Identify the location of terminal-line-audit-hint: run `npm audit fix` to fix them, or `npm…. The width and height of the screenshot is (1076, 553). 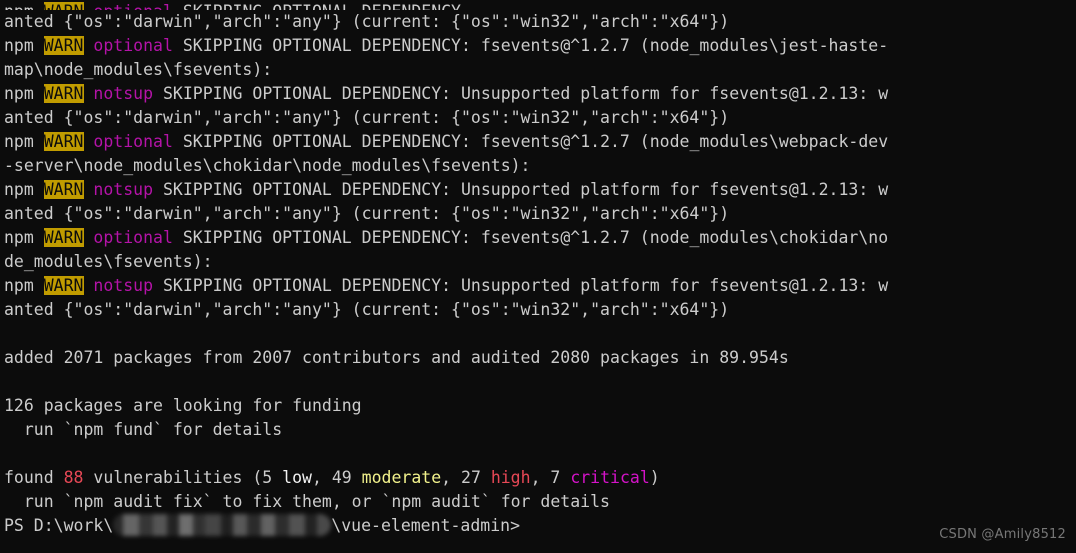
(540, 502).